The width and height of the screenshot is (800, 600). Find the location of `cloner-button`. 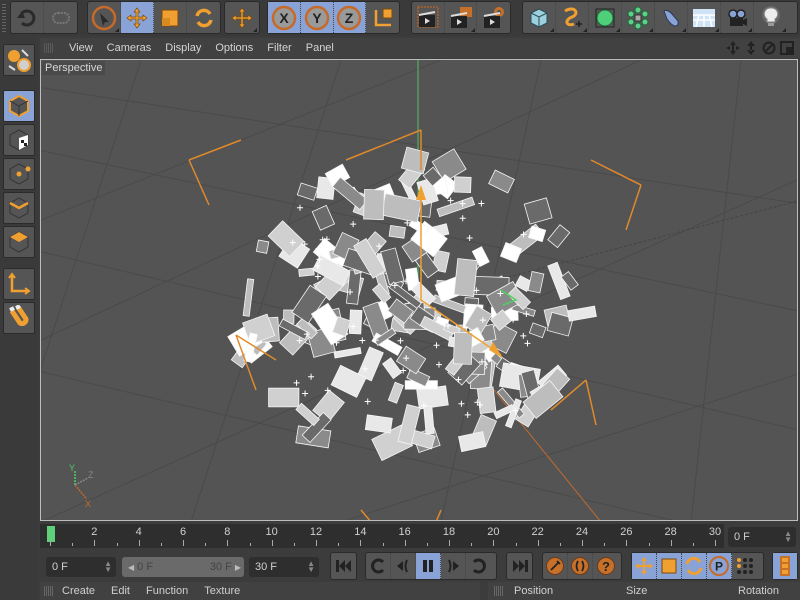

cloner-button is located at coordinates (638, 17).